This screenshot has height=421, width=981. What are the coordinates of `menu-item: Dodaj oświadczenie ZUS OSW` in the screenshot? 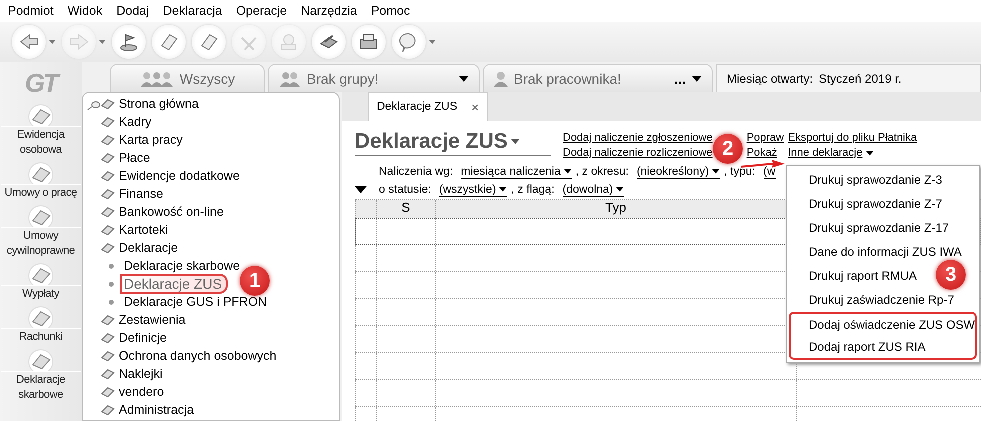 It's located at (883, 324).